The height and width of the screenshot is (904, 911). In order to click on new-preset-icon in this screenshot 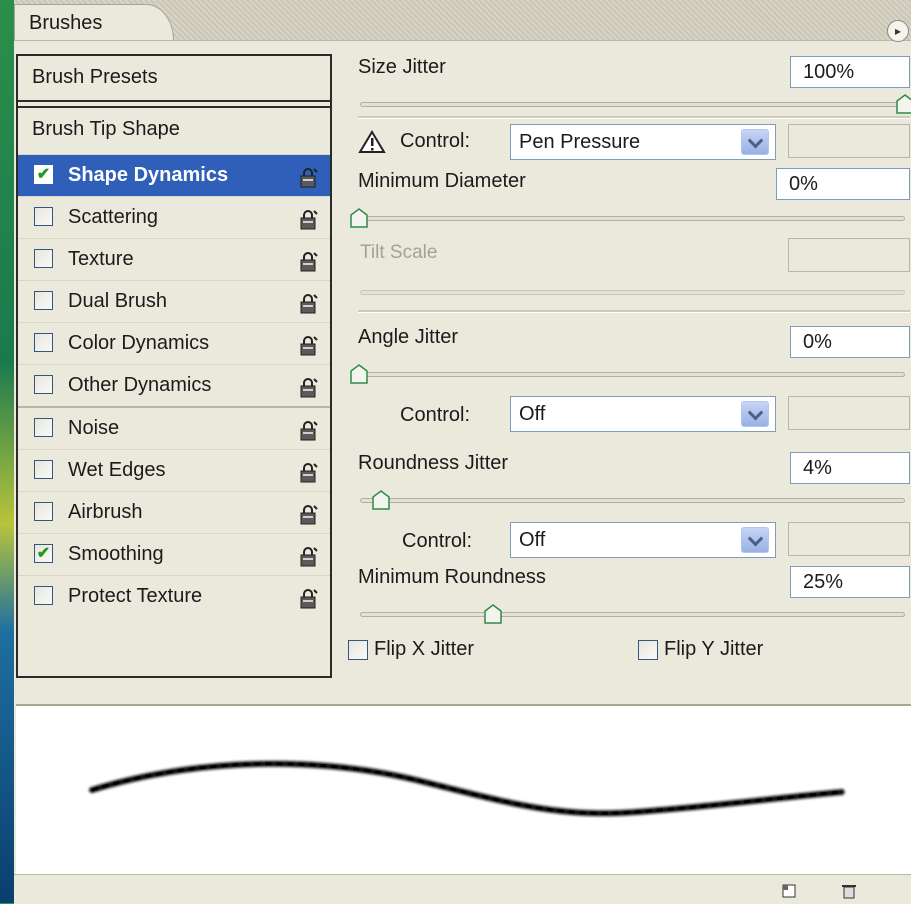, I will do `click(789, 891)`.